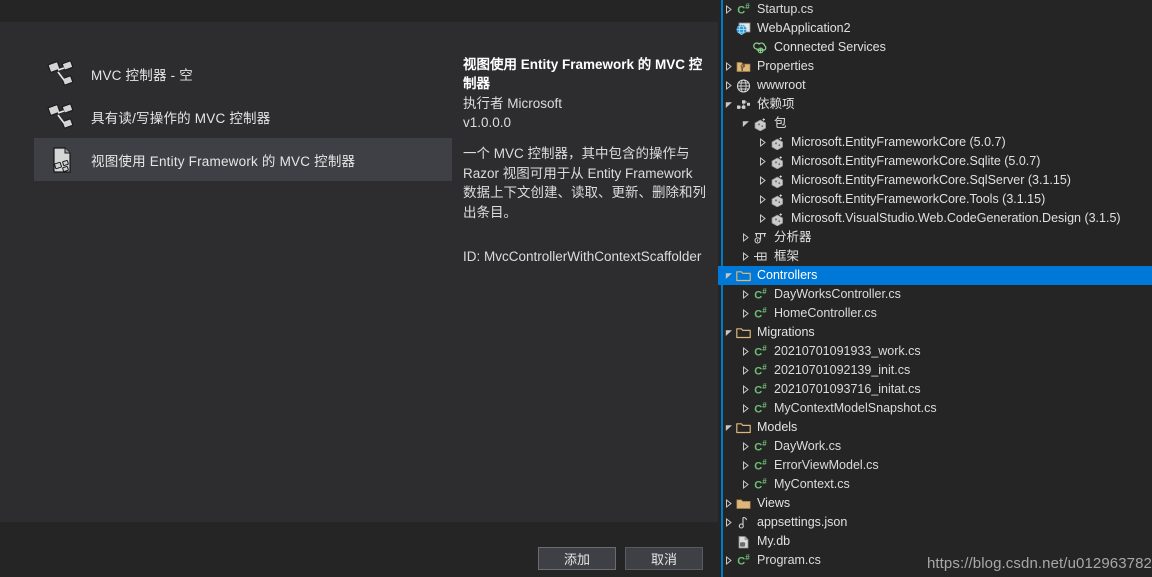  I want to click on tree-item-label: Models, so click(777, 427).